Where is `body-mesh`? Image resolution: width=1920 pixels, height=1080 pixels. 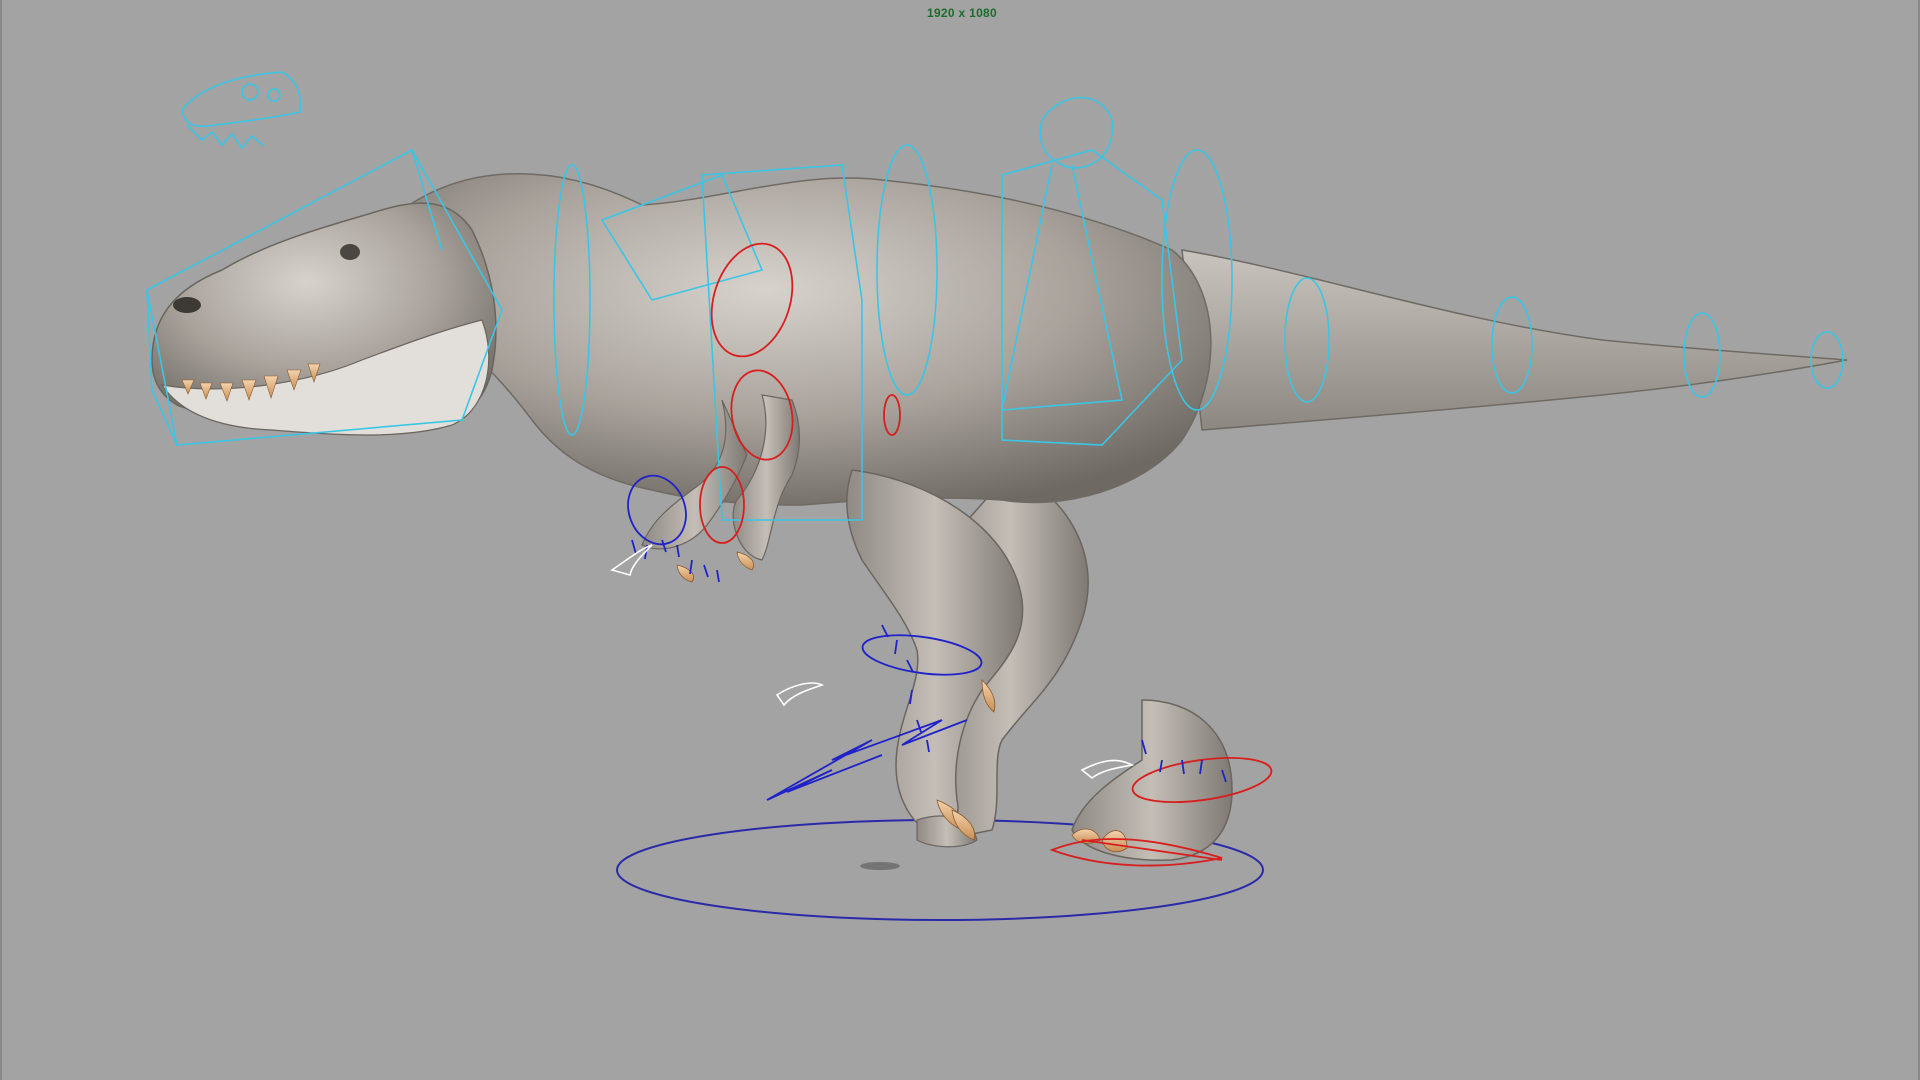
body-mesh is located at coordinates (806, 339).